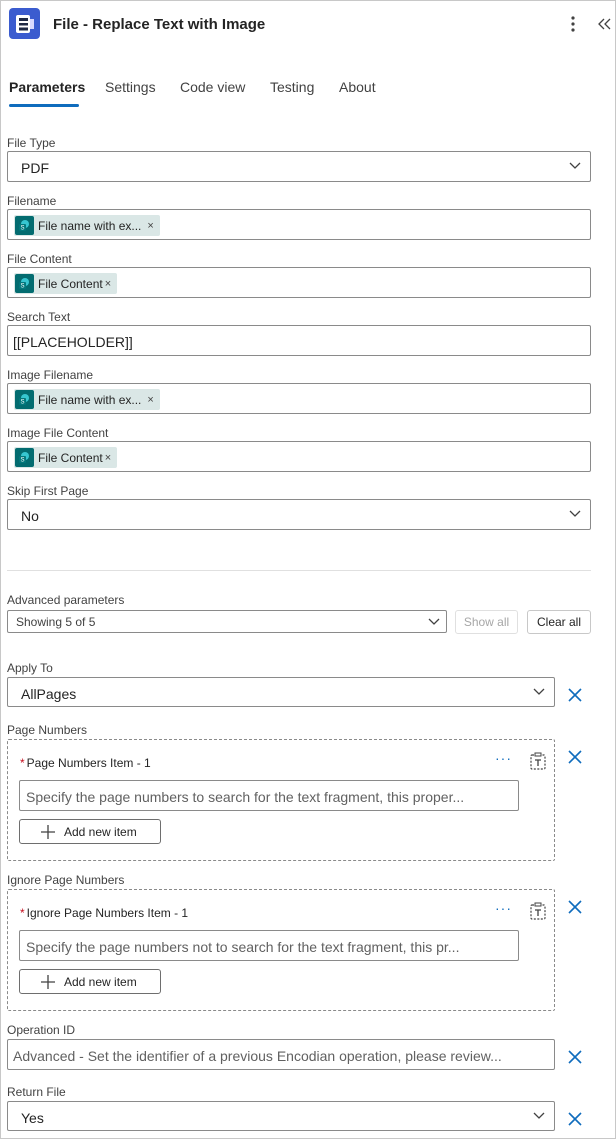  Describe the element at coordinates (32, 1118) in the screenshot. I see `return-file-value: Yes` at that location.